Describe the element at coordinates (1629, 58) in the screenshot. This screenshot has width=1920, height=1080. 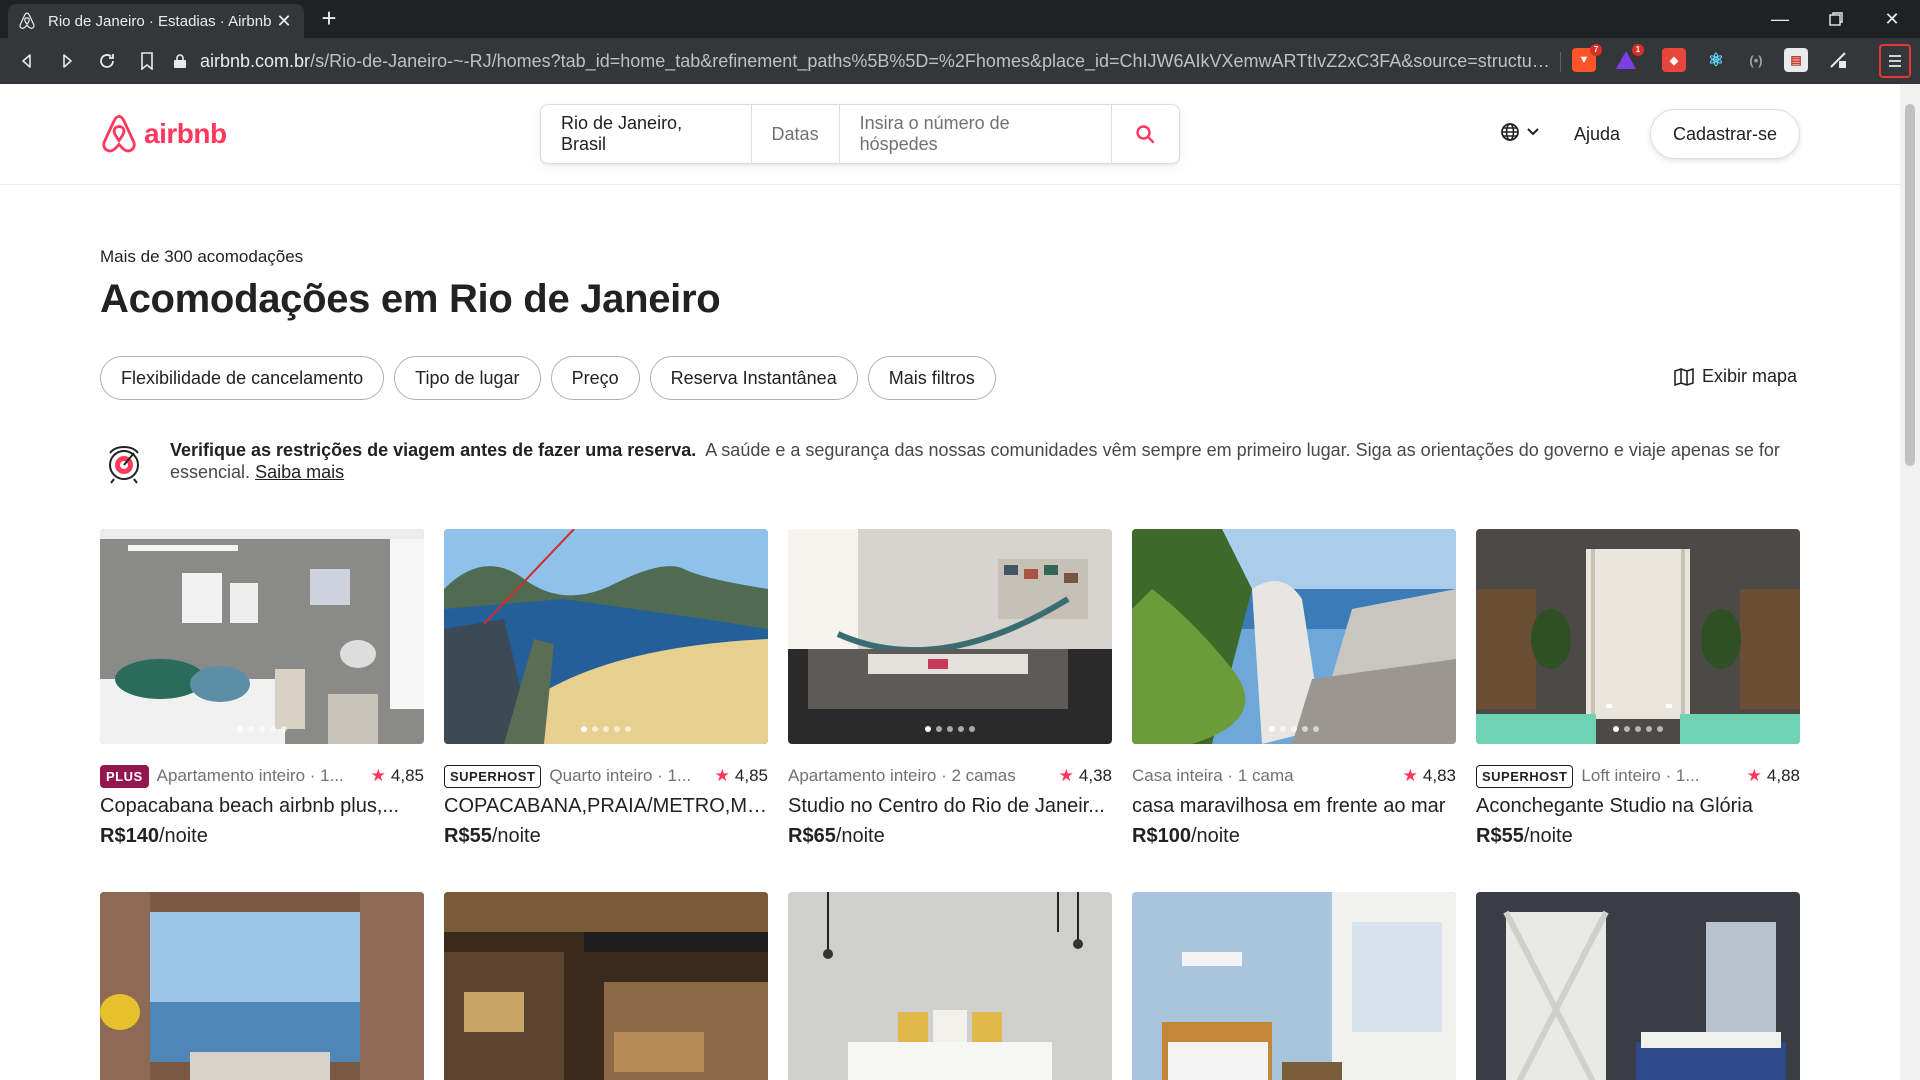
I see `brave-rewards-icon: 1` at that location.